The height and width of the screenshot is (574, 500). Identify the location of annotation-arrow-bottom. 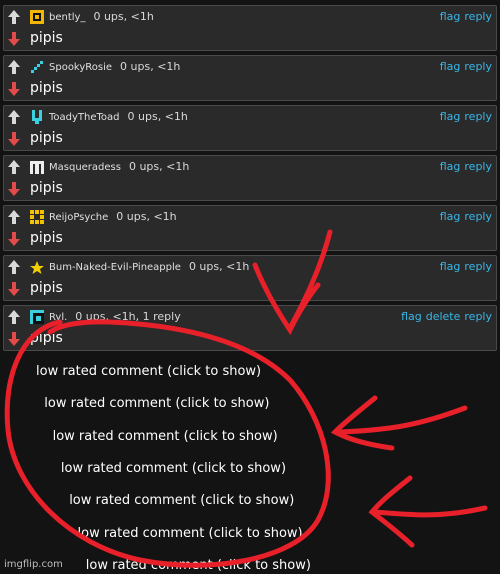
(430, 511).